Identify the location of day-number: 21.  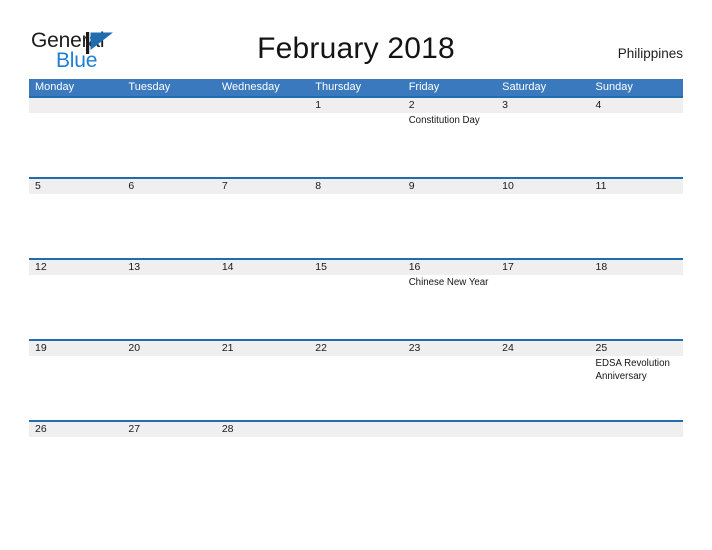
(227, 348).